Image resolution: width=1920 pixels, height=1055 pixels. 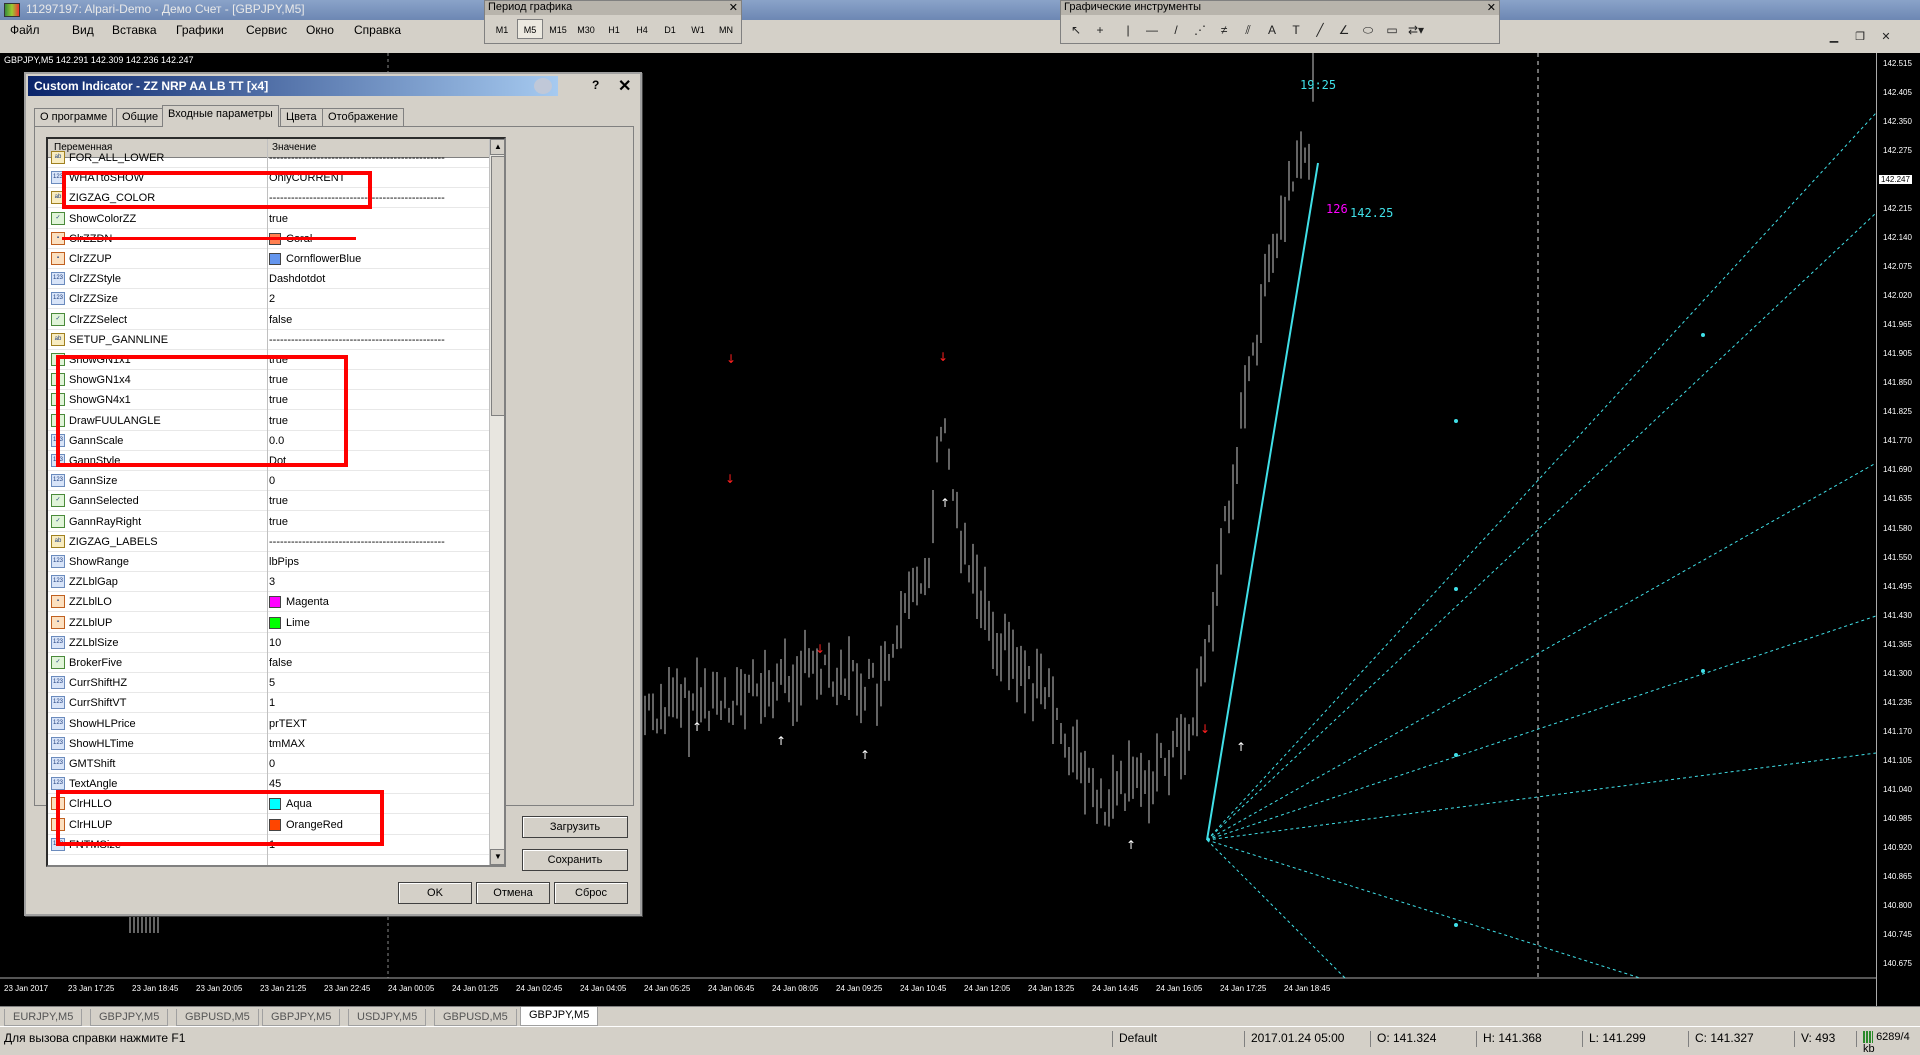 What do you see at coordinates (287, 744) in the screenshot?
I see `param-value: tmMAX` at bounding box center [287, 744].